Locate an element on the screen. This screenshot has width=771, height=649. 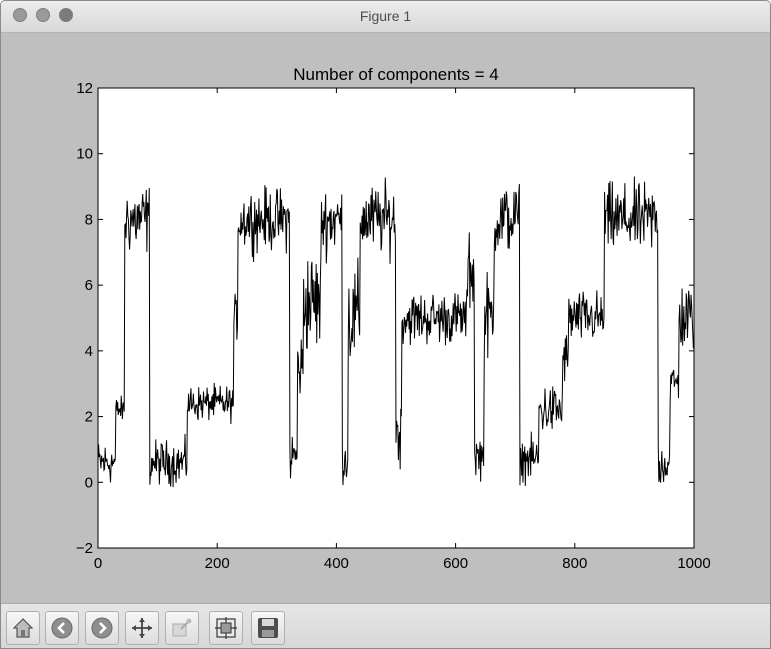
y-tick-label: 8 is located at coordinates (89, 219).